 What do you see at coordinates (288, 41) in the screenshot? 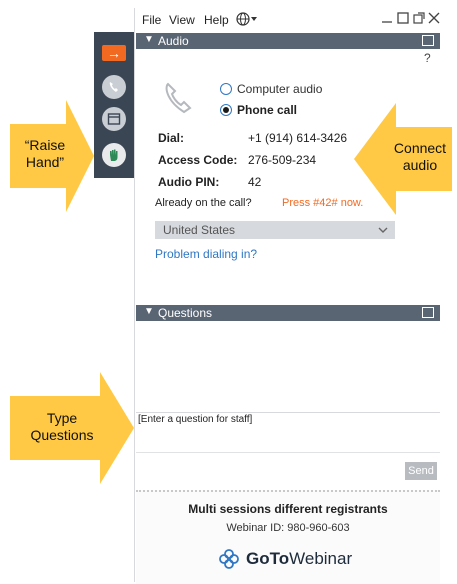
I see `audio-section-header: ▼ Audio` at bounding box center [288, 41].